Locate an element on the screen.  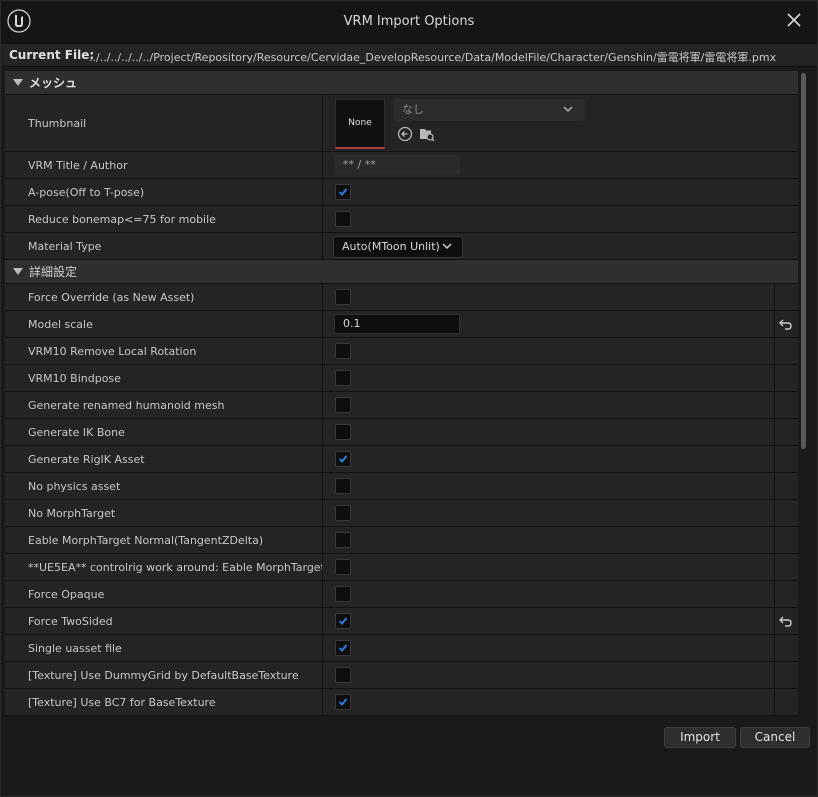
row-label: No MorphTarget is located at coordinates (72, 513).